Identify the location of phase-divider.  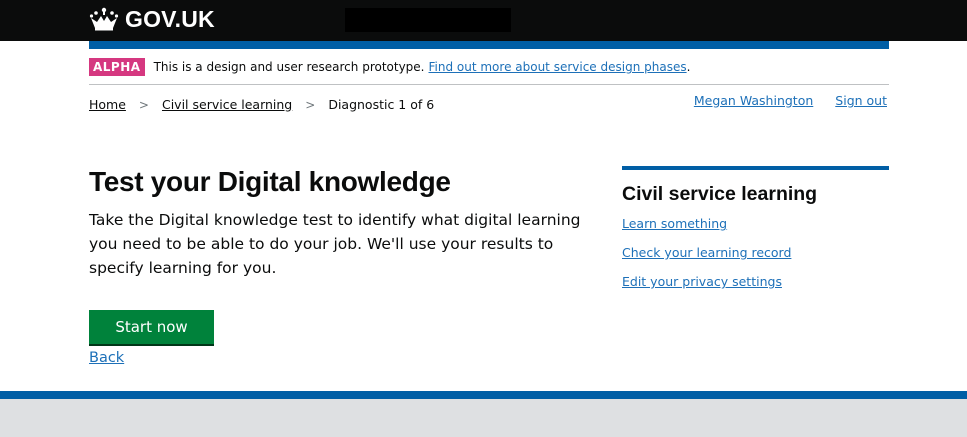
(489, 84).